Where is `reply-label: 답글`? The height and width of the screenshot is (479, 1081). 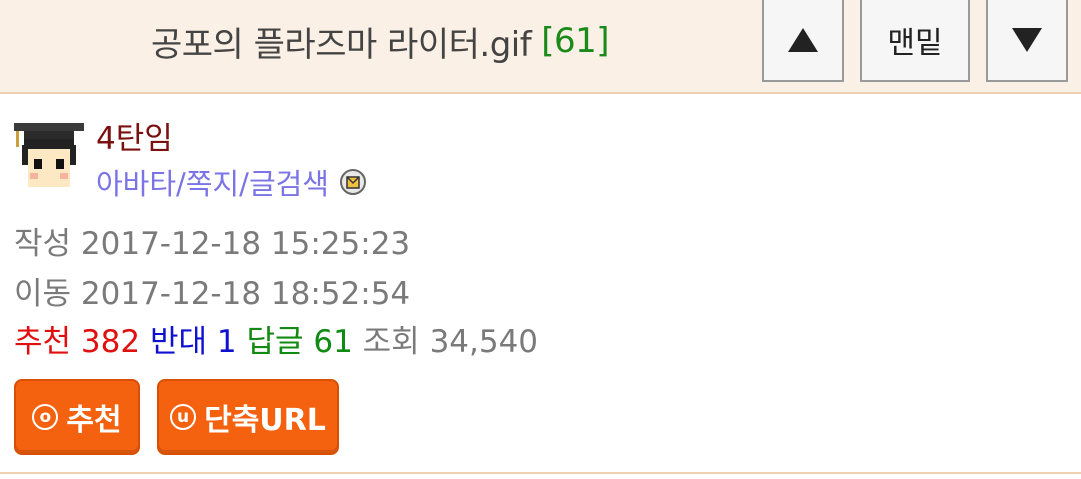 reply-label: 답글 is located at coordinates (275, 342).